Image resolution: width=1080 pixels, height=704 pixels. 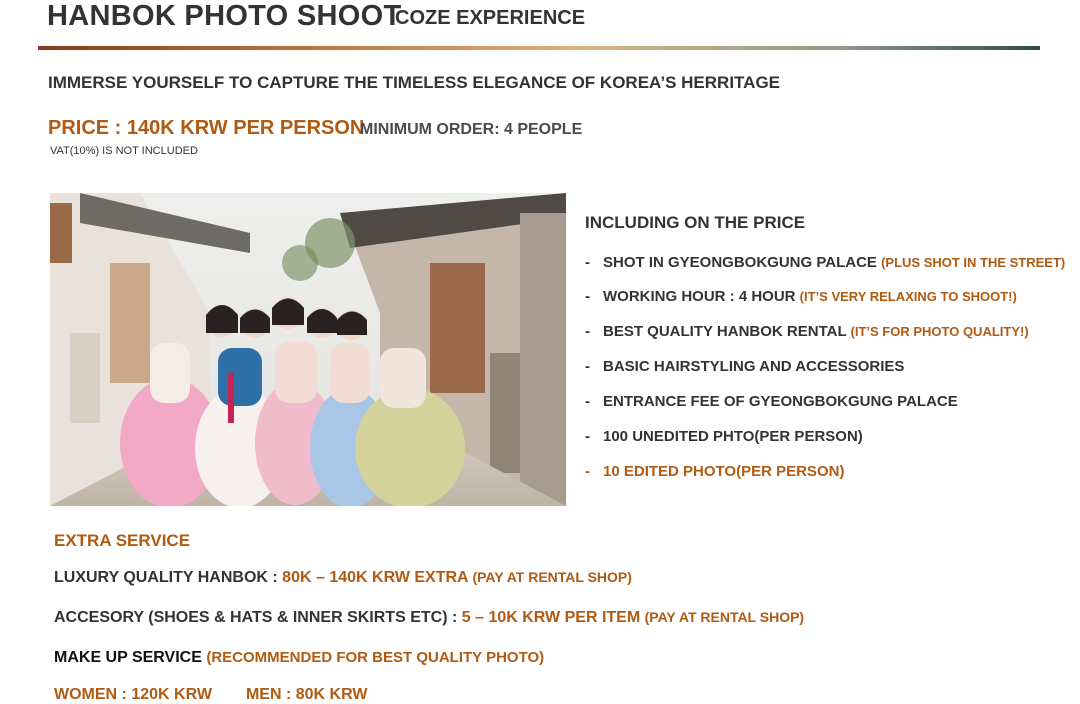 I want to click on vat-note: VAT(10%) IS NOT INCLUDED, so click(x=124, y=151).